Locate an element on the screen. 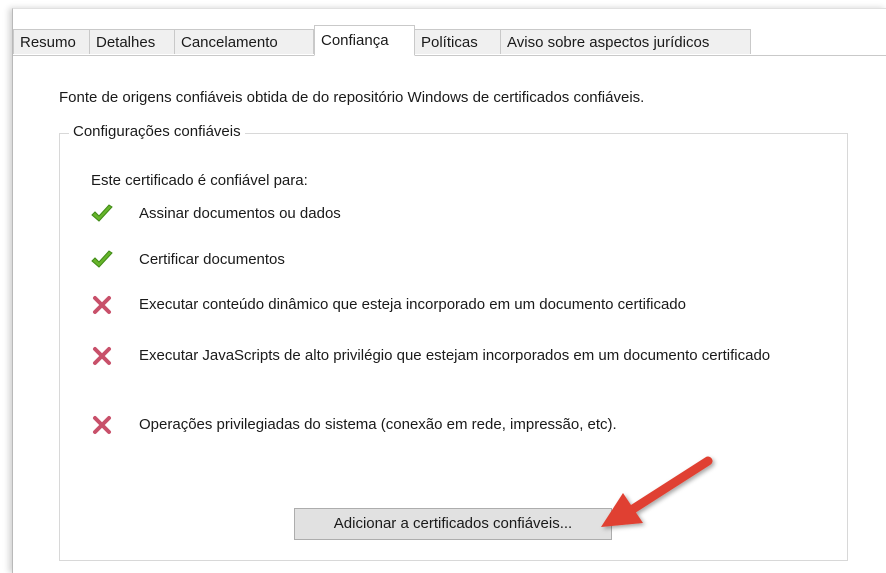 The height and width of the screenshot is (573, 886). tab-confianca: Confiança is located at coordinates (364, 40).